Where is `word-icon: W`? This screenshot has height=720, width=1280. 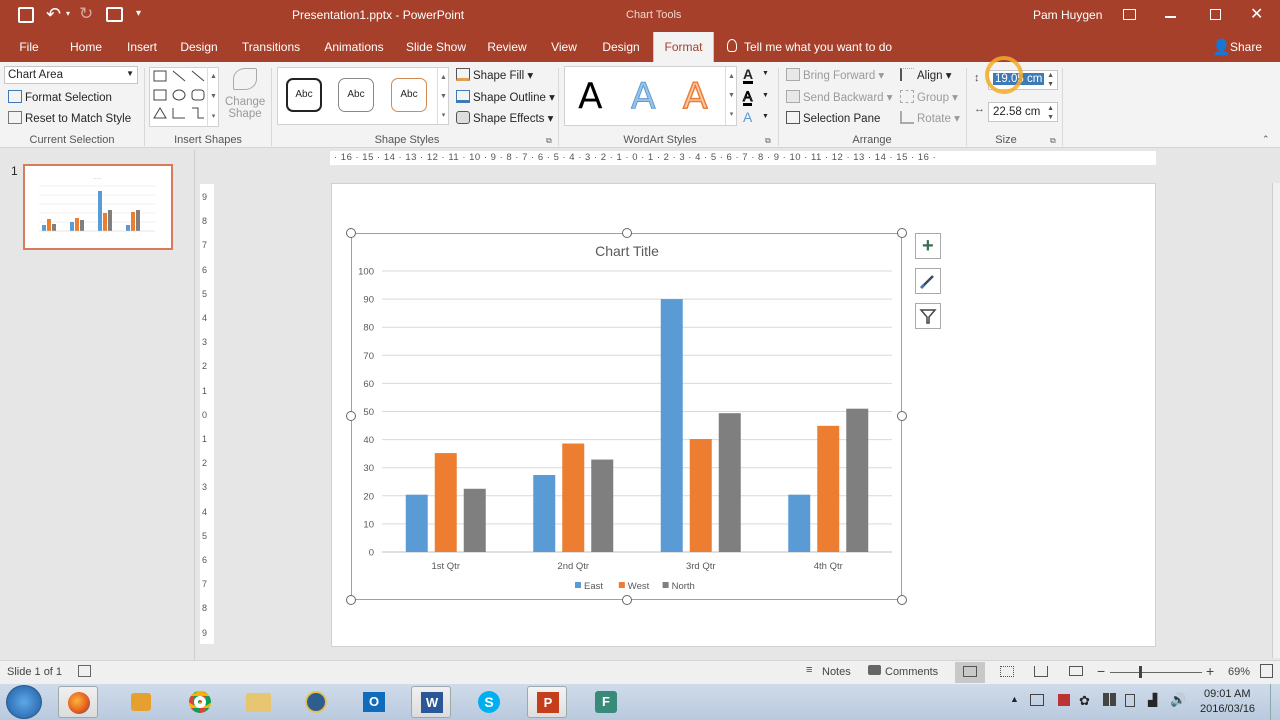 word-icon: W is located at coordinates (431, 702).